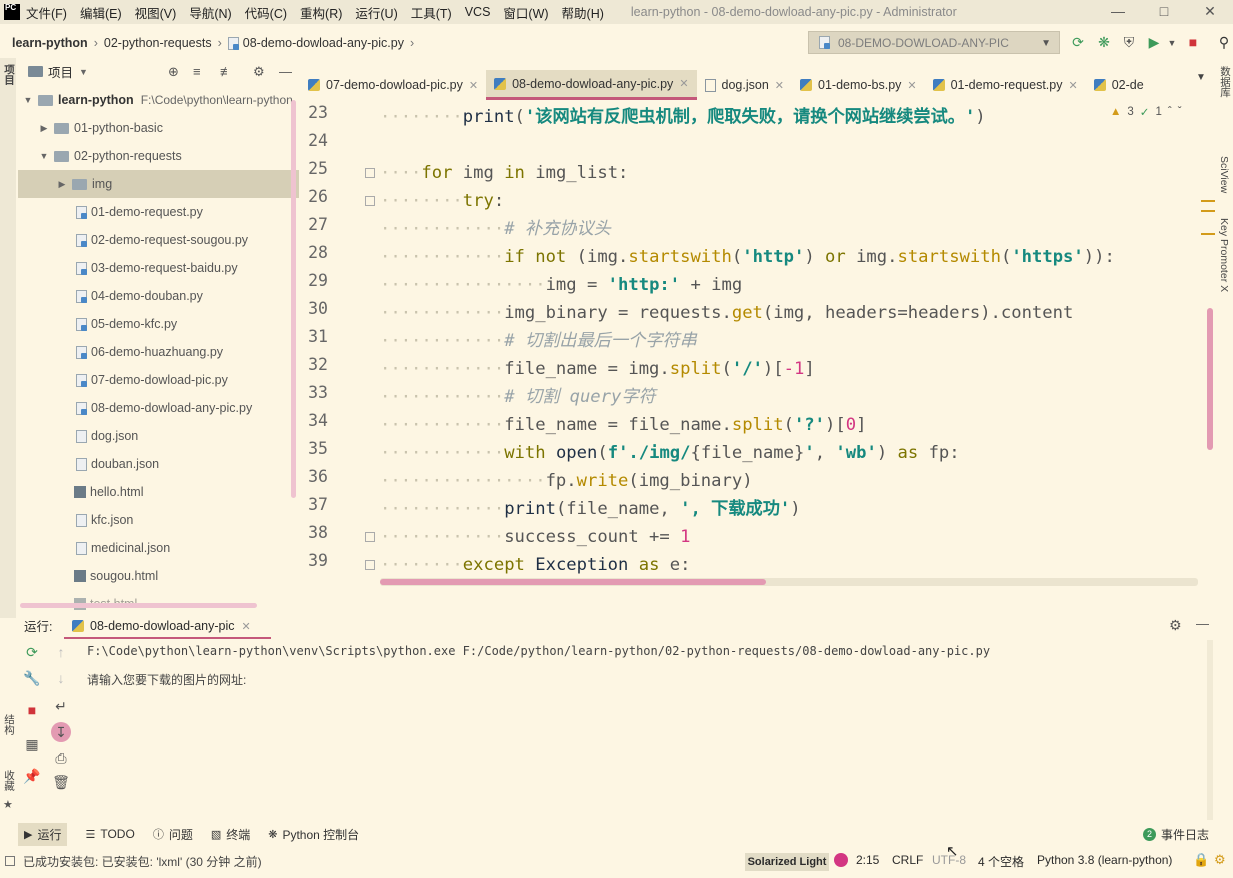 The width and height of the screenshot is (1233, 878). I want to click on menu-file: 文件(F), so click(46, 12).